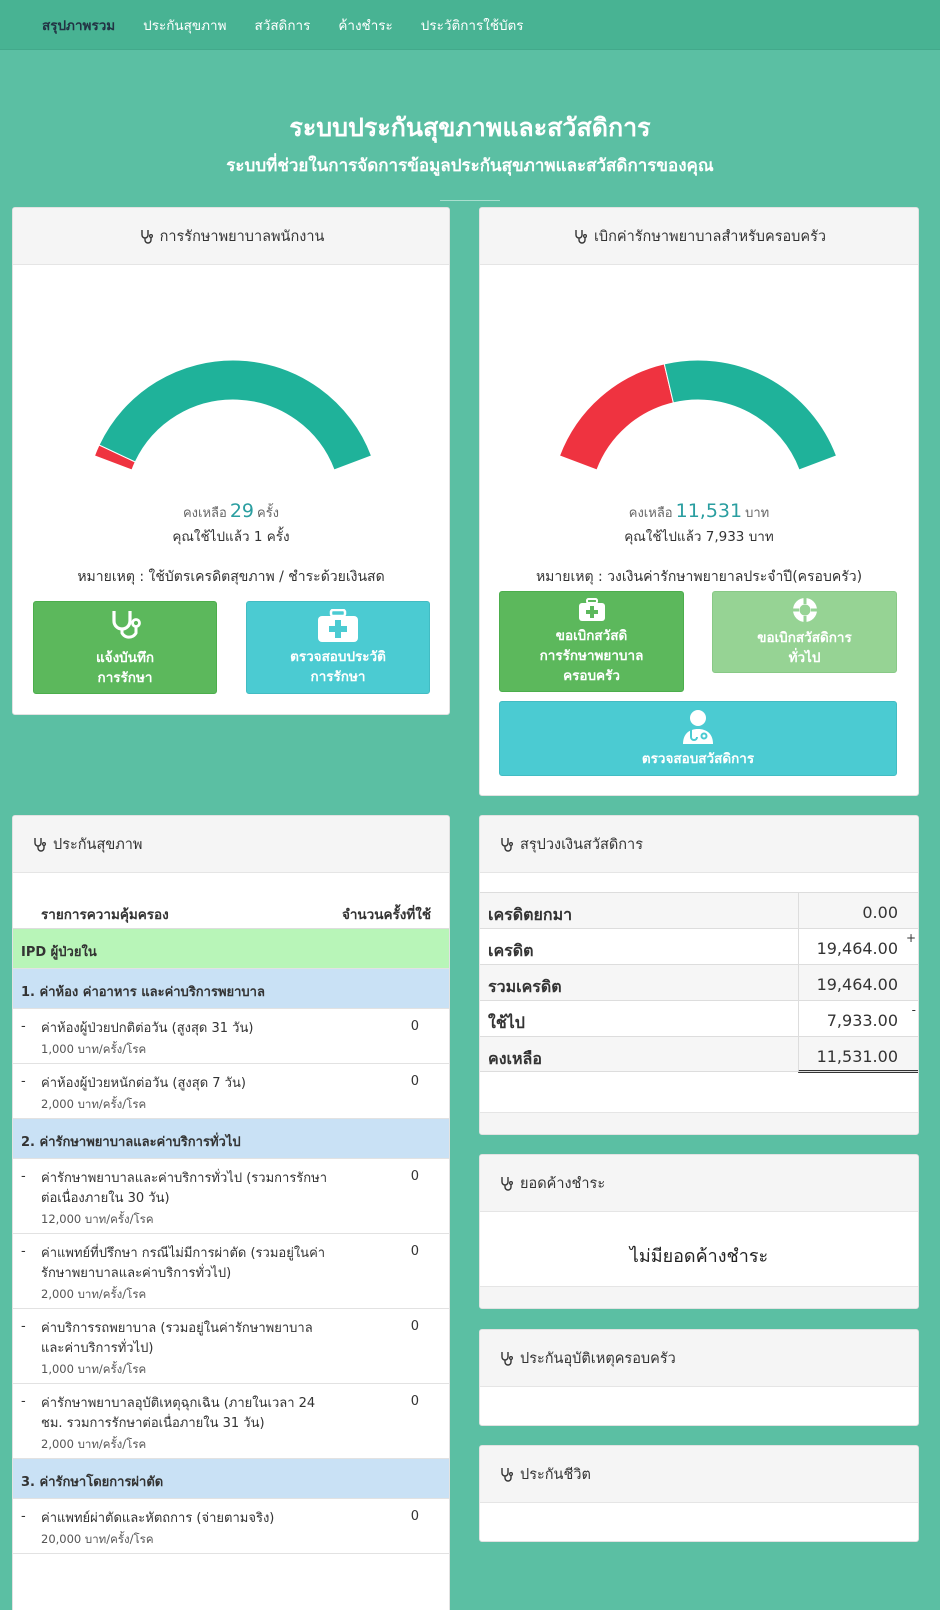 The width and height of the screenshot is (940, 1610). What do you see at coordinates (511, 950) in the screenshot?
I see `row-label: เครดิต` at bounding box center [511, 950].